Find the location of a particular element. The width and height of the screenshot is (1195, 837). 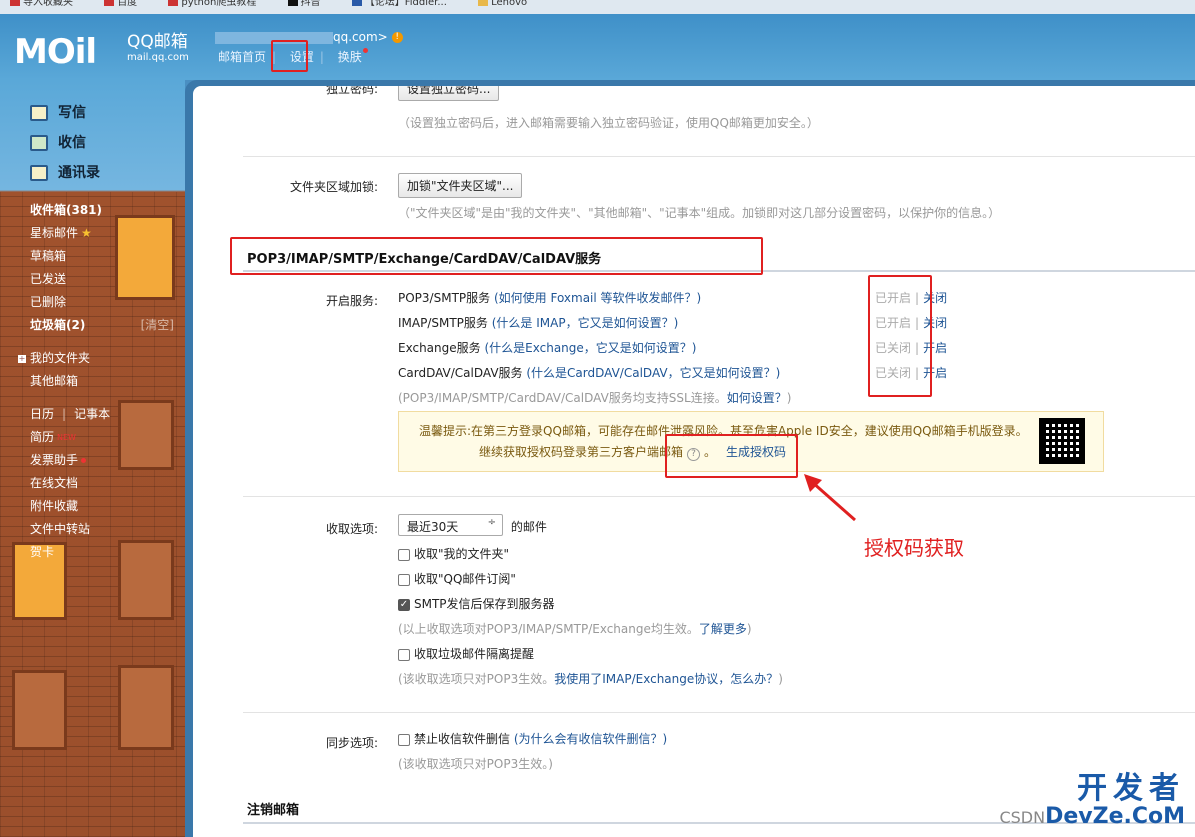

invoice-label: 发票助手 is located at coordinates (54, 460).